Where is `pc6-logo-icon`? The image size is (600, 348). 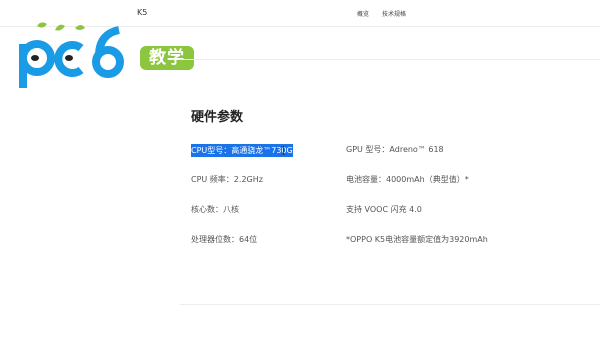 pc6-logo-icon is located at coordinates (71, 55).